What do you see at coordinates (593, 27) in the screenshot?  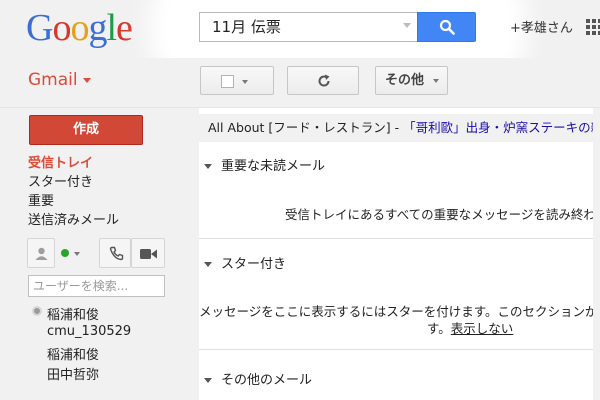 I see `apps-grid-icon` at bounding box center [593, 27].